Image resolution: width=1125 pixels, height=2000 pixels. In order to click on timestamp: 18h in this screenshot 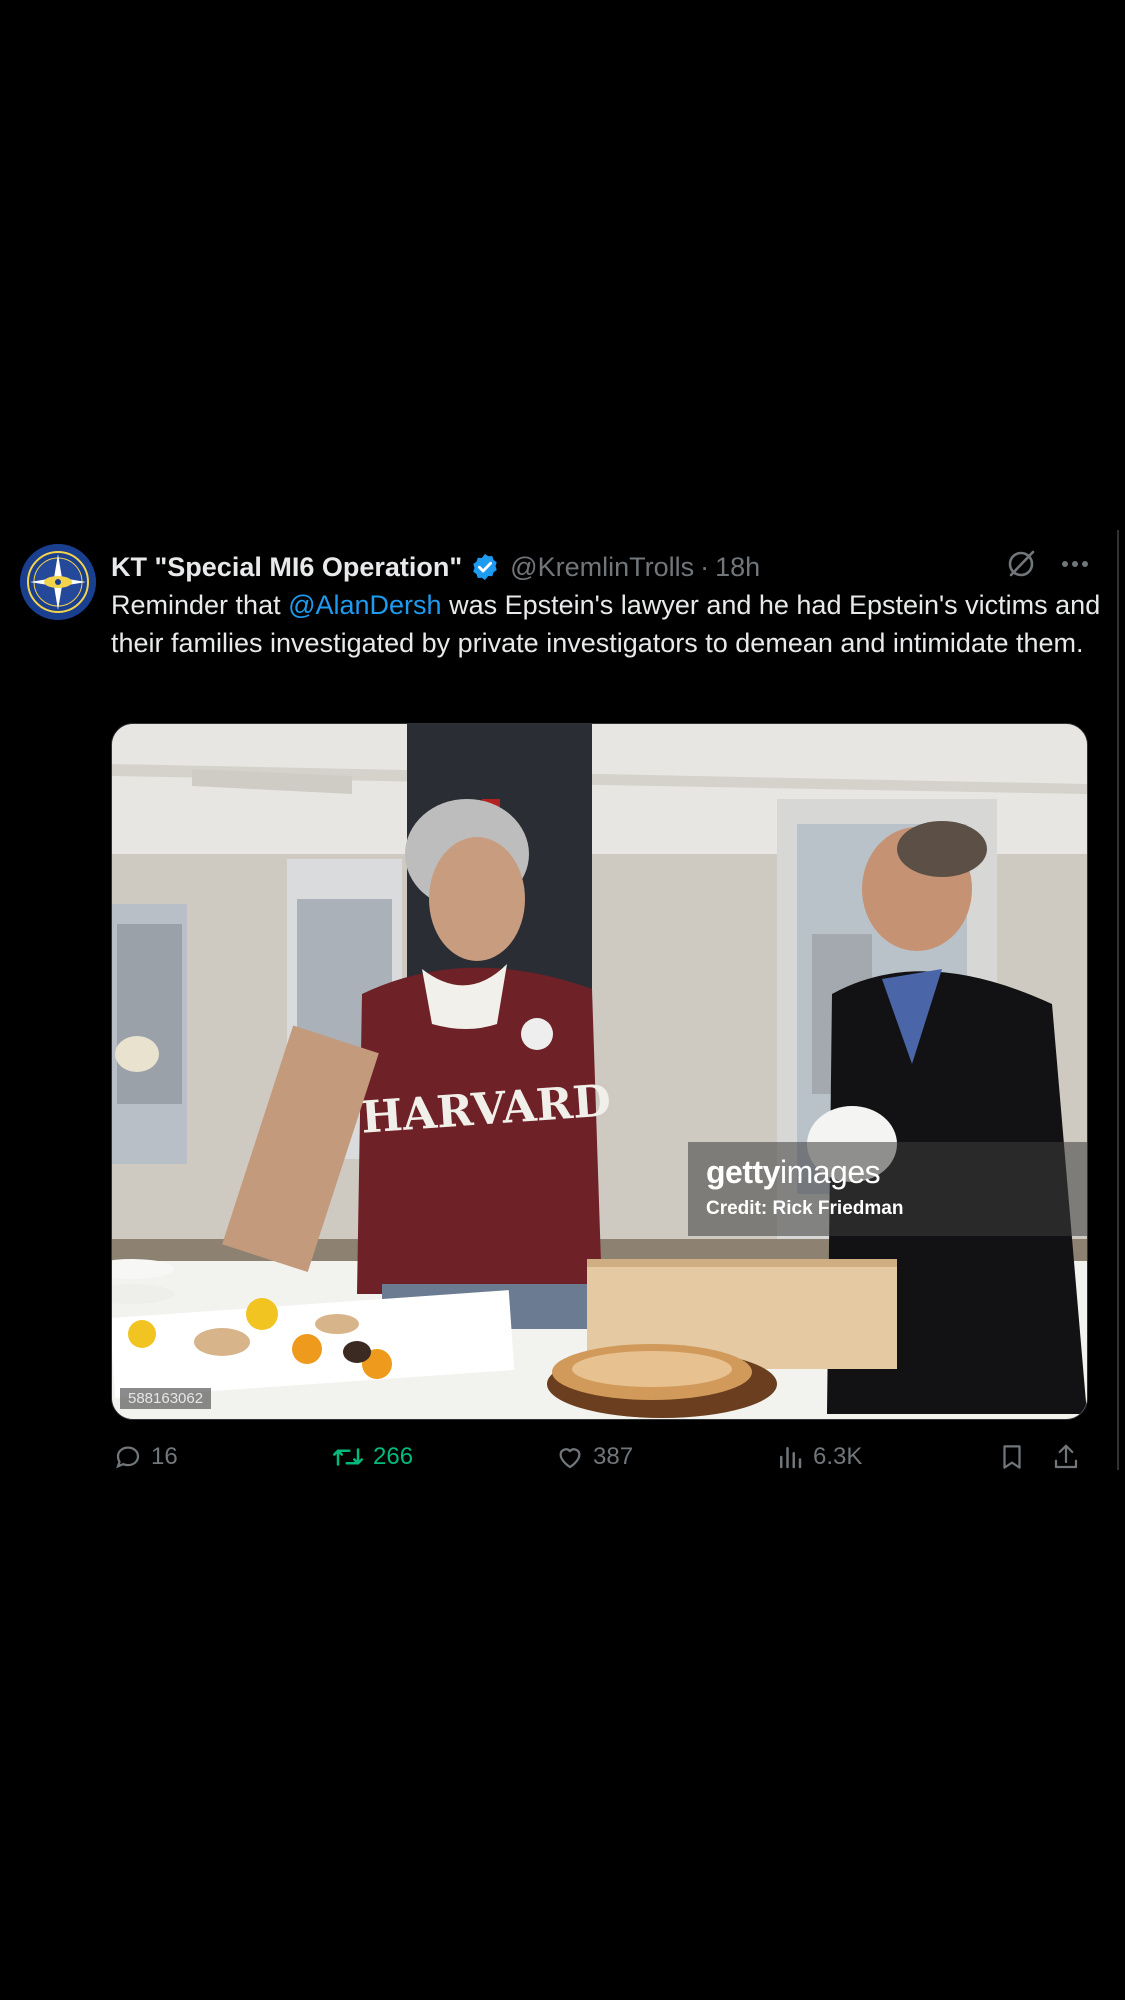, I will do `click(737, 567)`.